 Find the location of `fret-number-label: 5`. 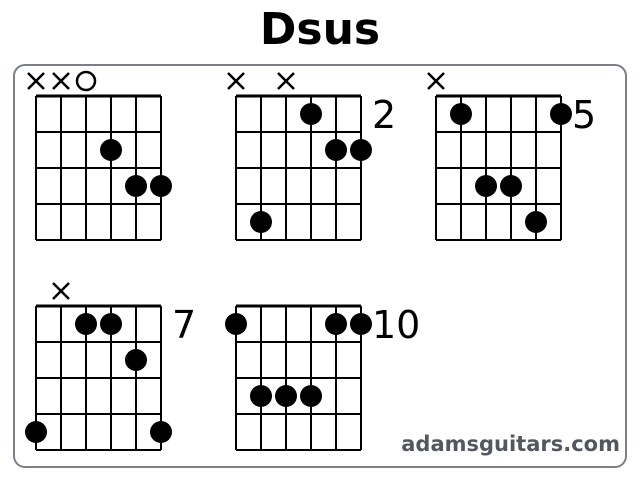

fret-number-label: 5 is located at coordinates (584, 115).